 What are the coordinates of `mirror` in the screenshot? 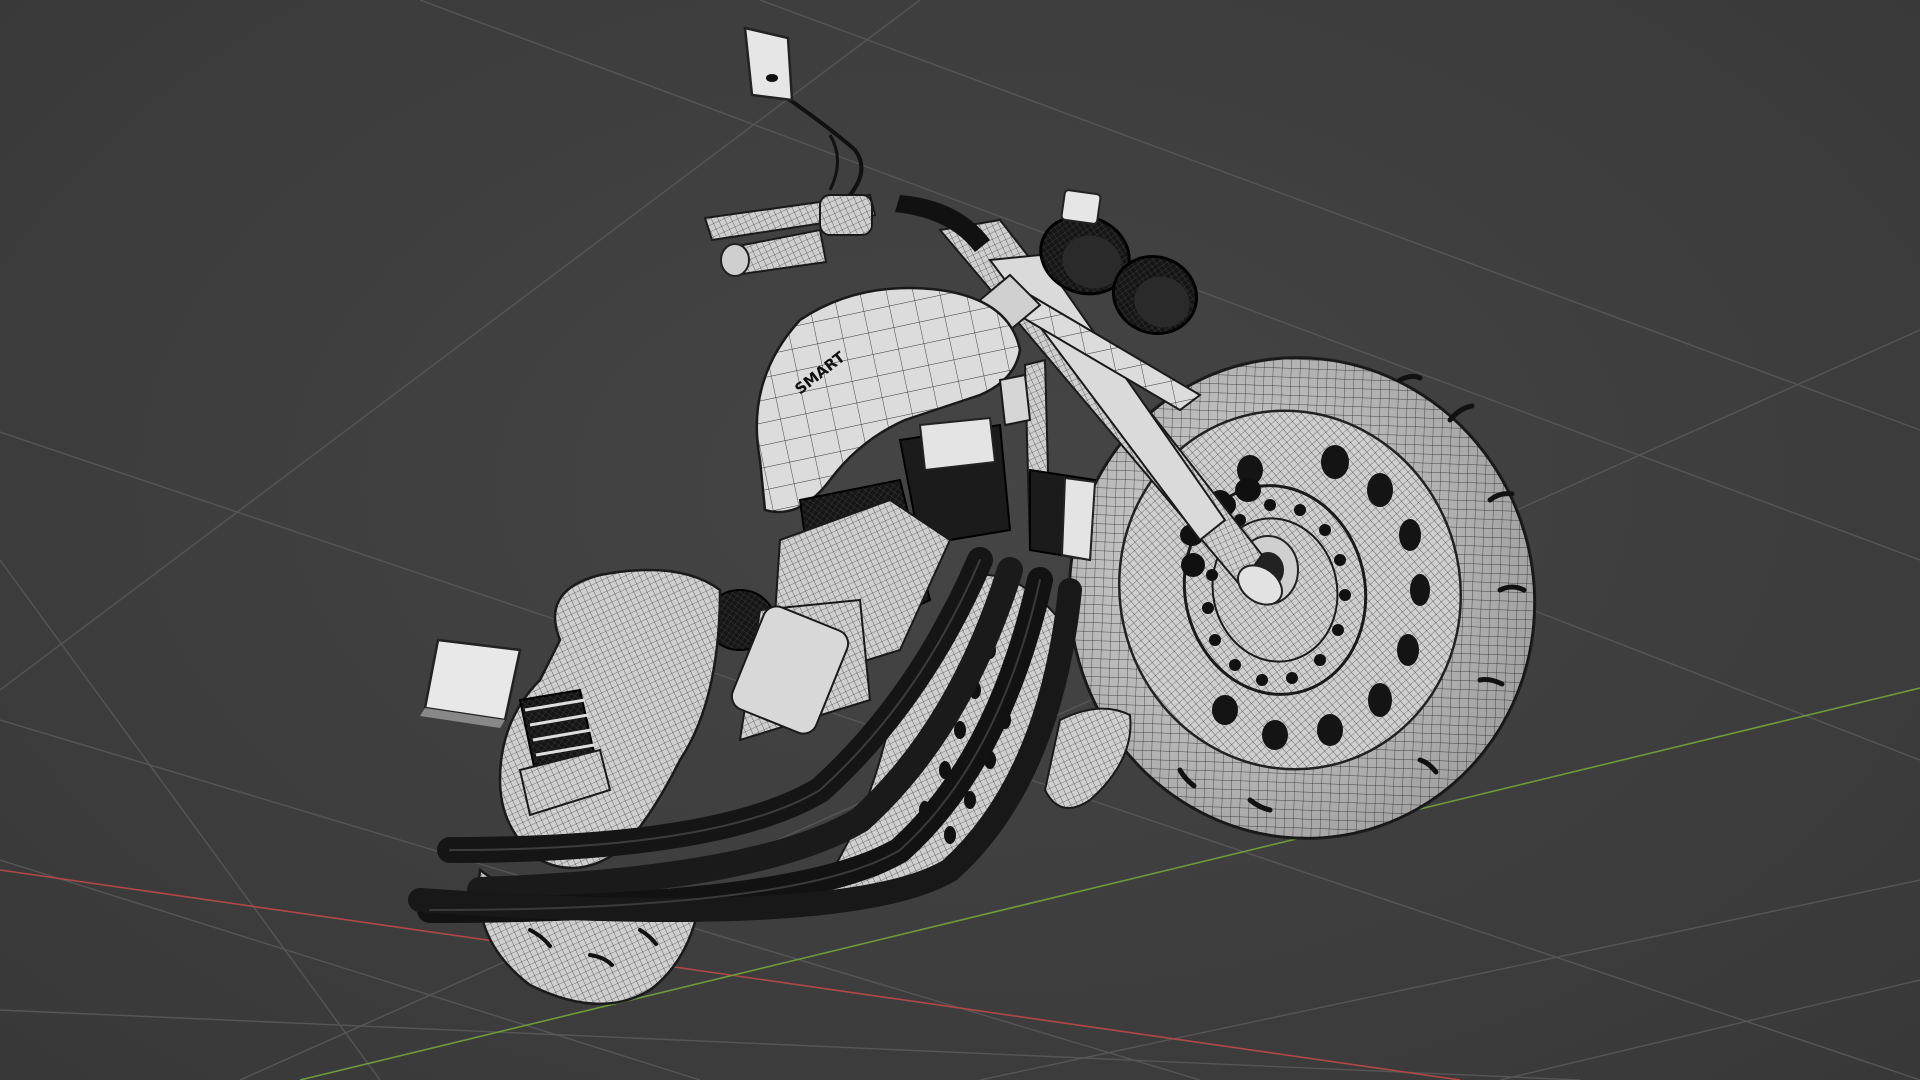 It's located at (768, 64).